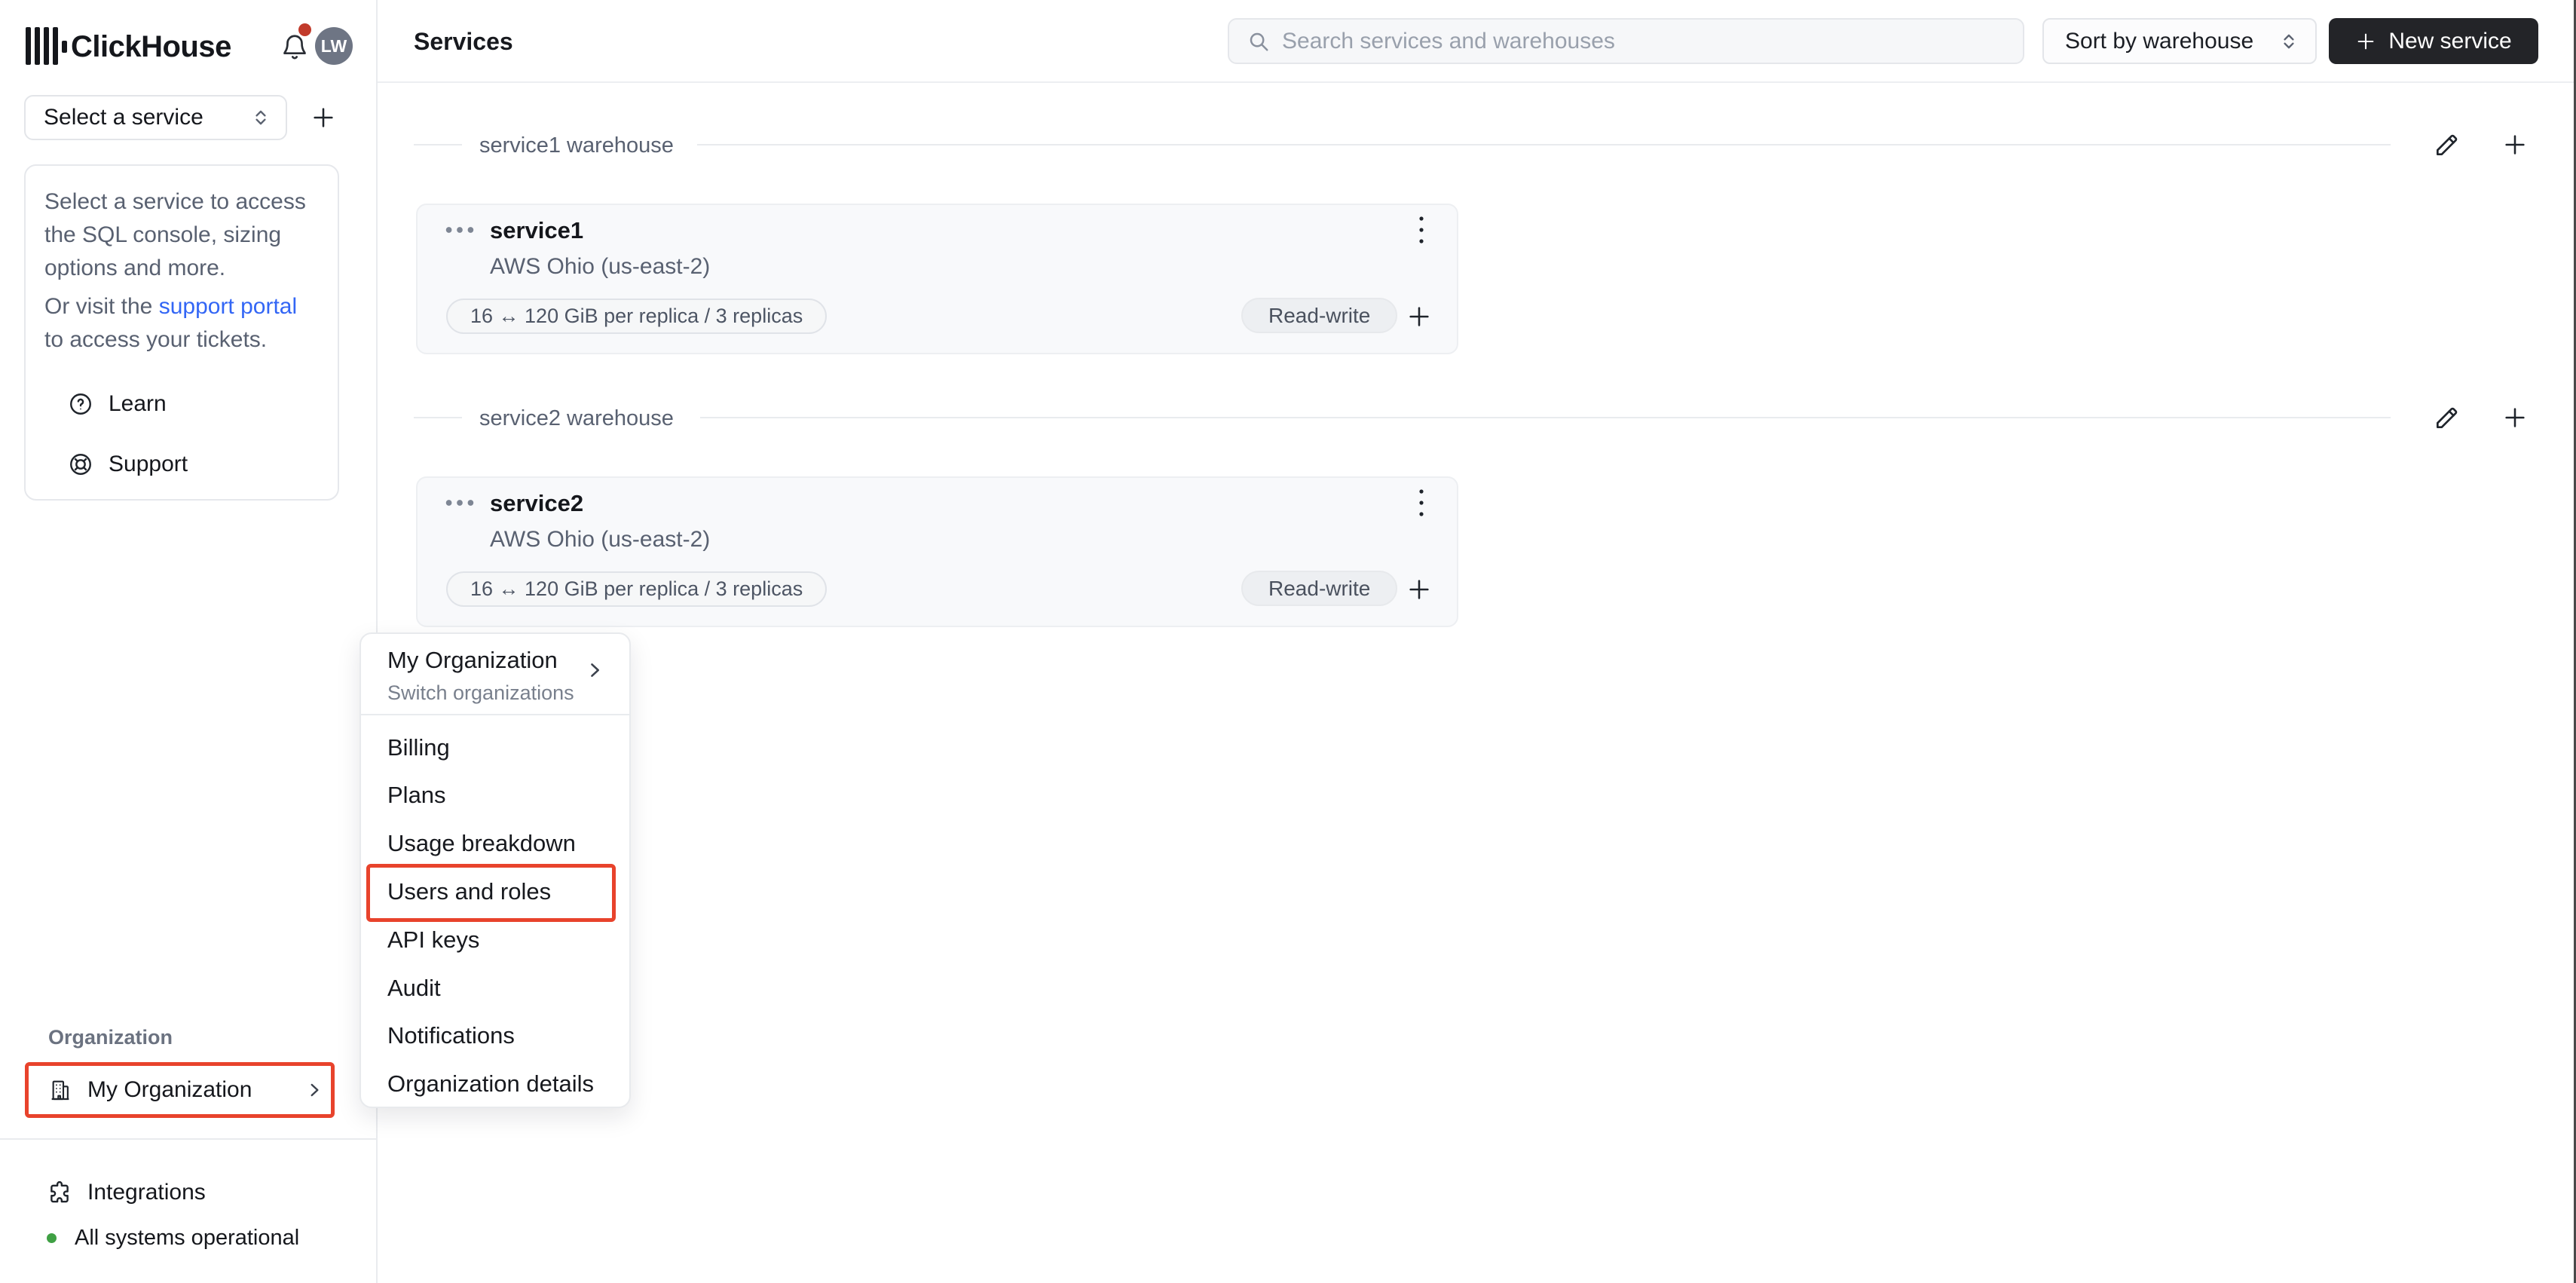  What do you see at coordinates (481, 676) in the screenshot?
I see `menu-header-switch-organizations: My Organization Switch organizations` at bounding box center [481, 676].